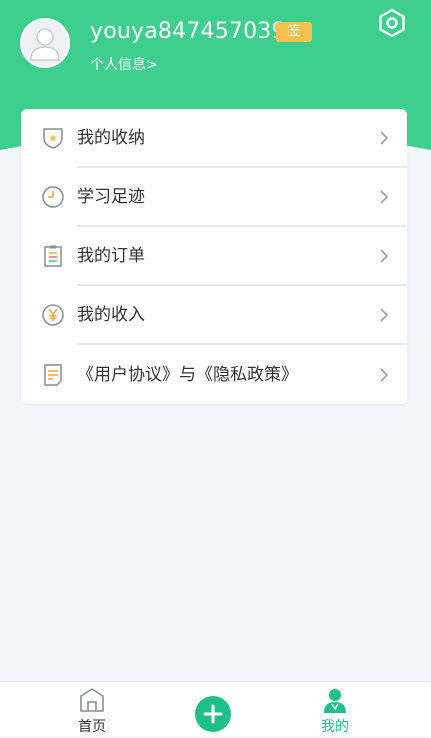  I want to click on menu-item-income: 我的收入, so click(214, 315).